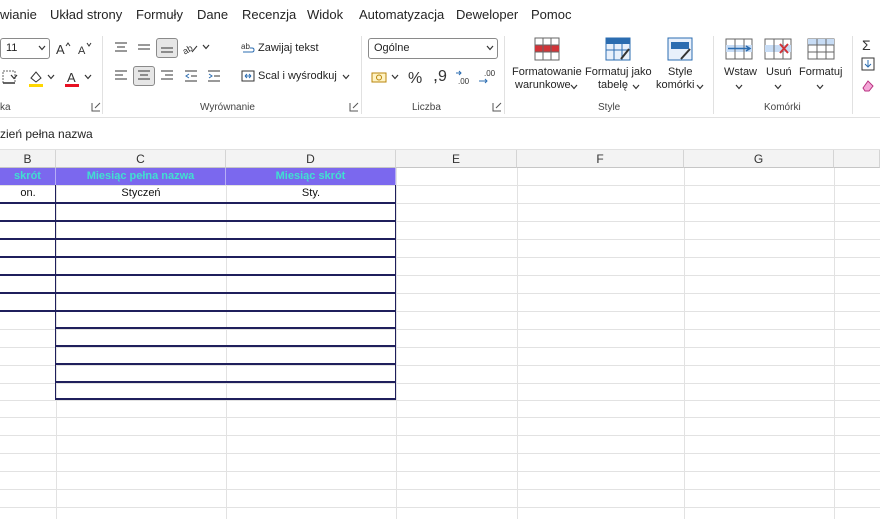  I want to click on merge-center-button: Scal i wyśrodkuj, so click(297, 76).